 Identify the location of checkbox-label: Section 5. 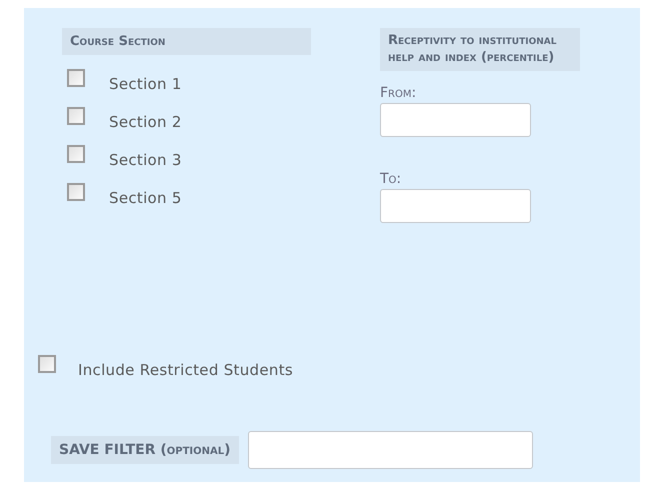
(145, 198).